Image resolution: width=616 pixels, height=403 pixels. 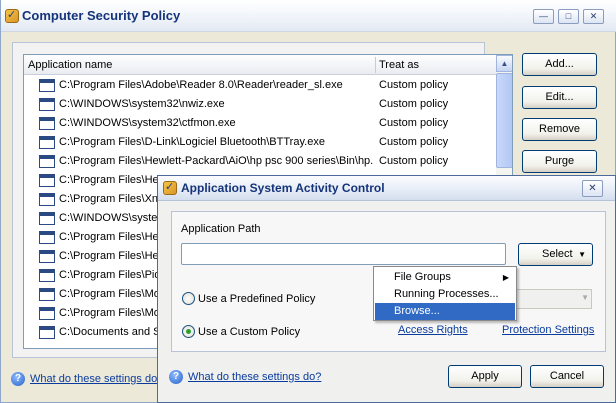 I want to click on minimize-button: —, so click(x=543, y=16).